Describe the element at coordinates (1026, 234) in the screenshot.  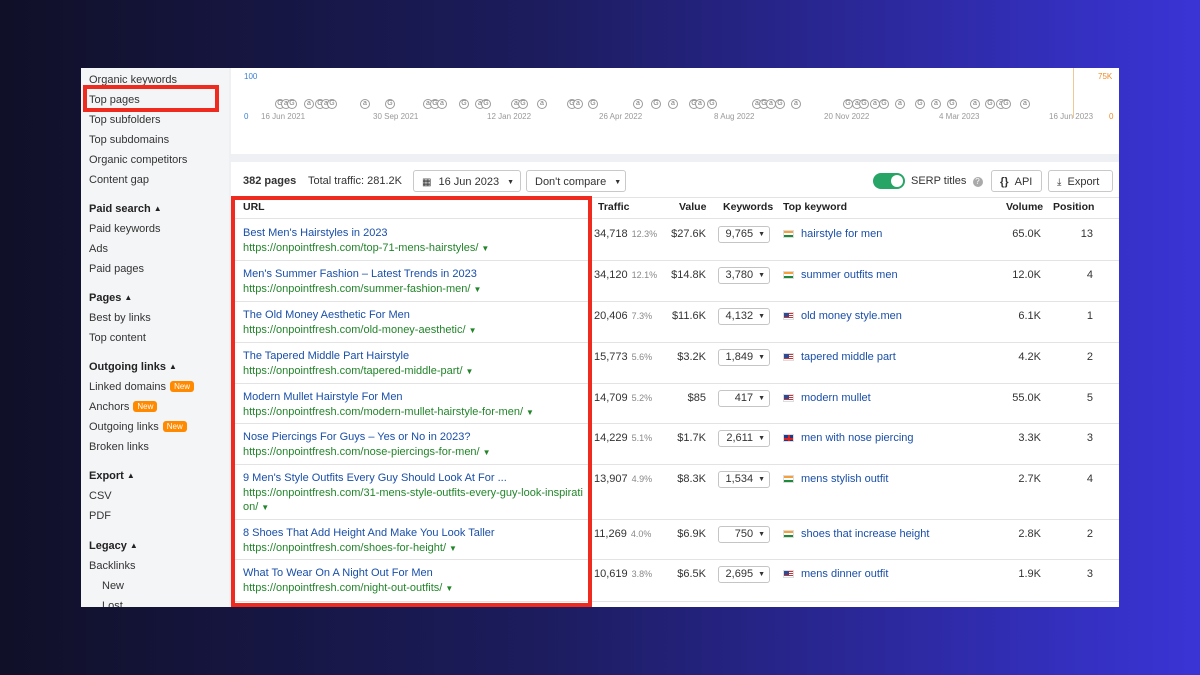
I see `volume-cell: 65.0K` at that location.